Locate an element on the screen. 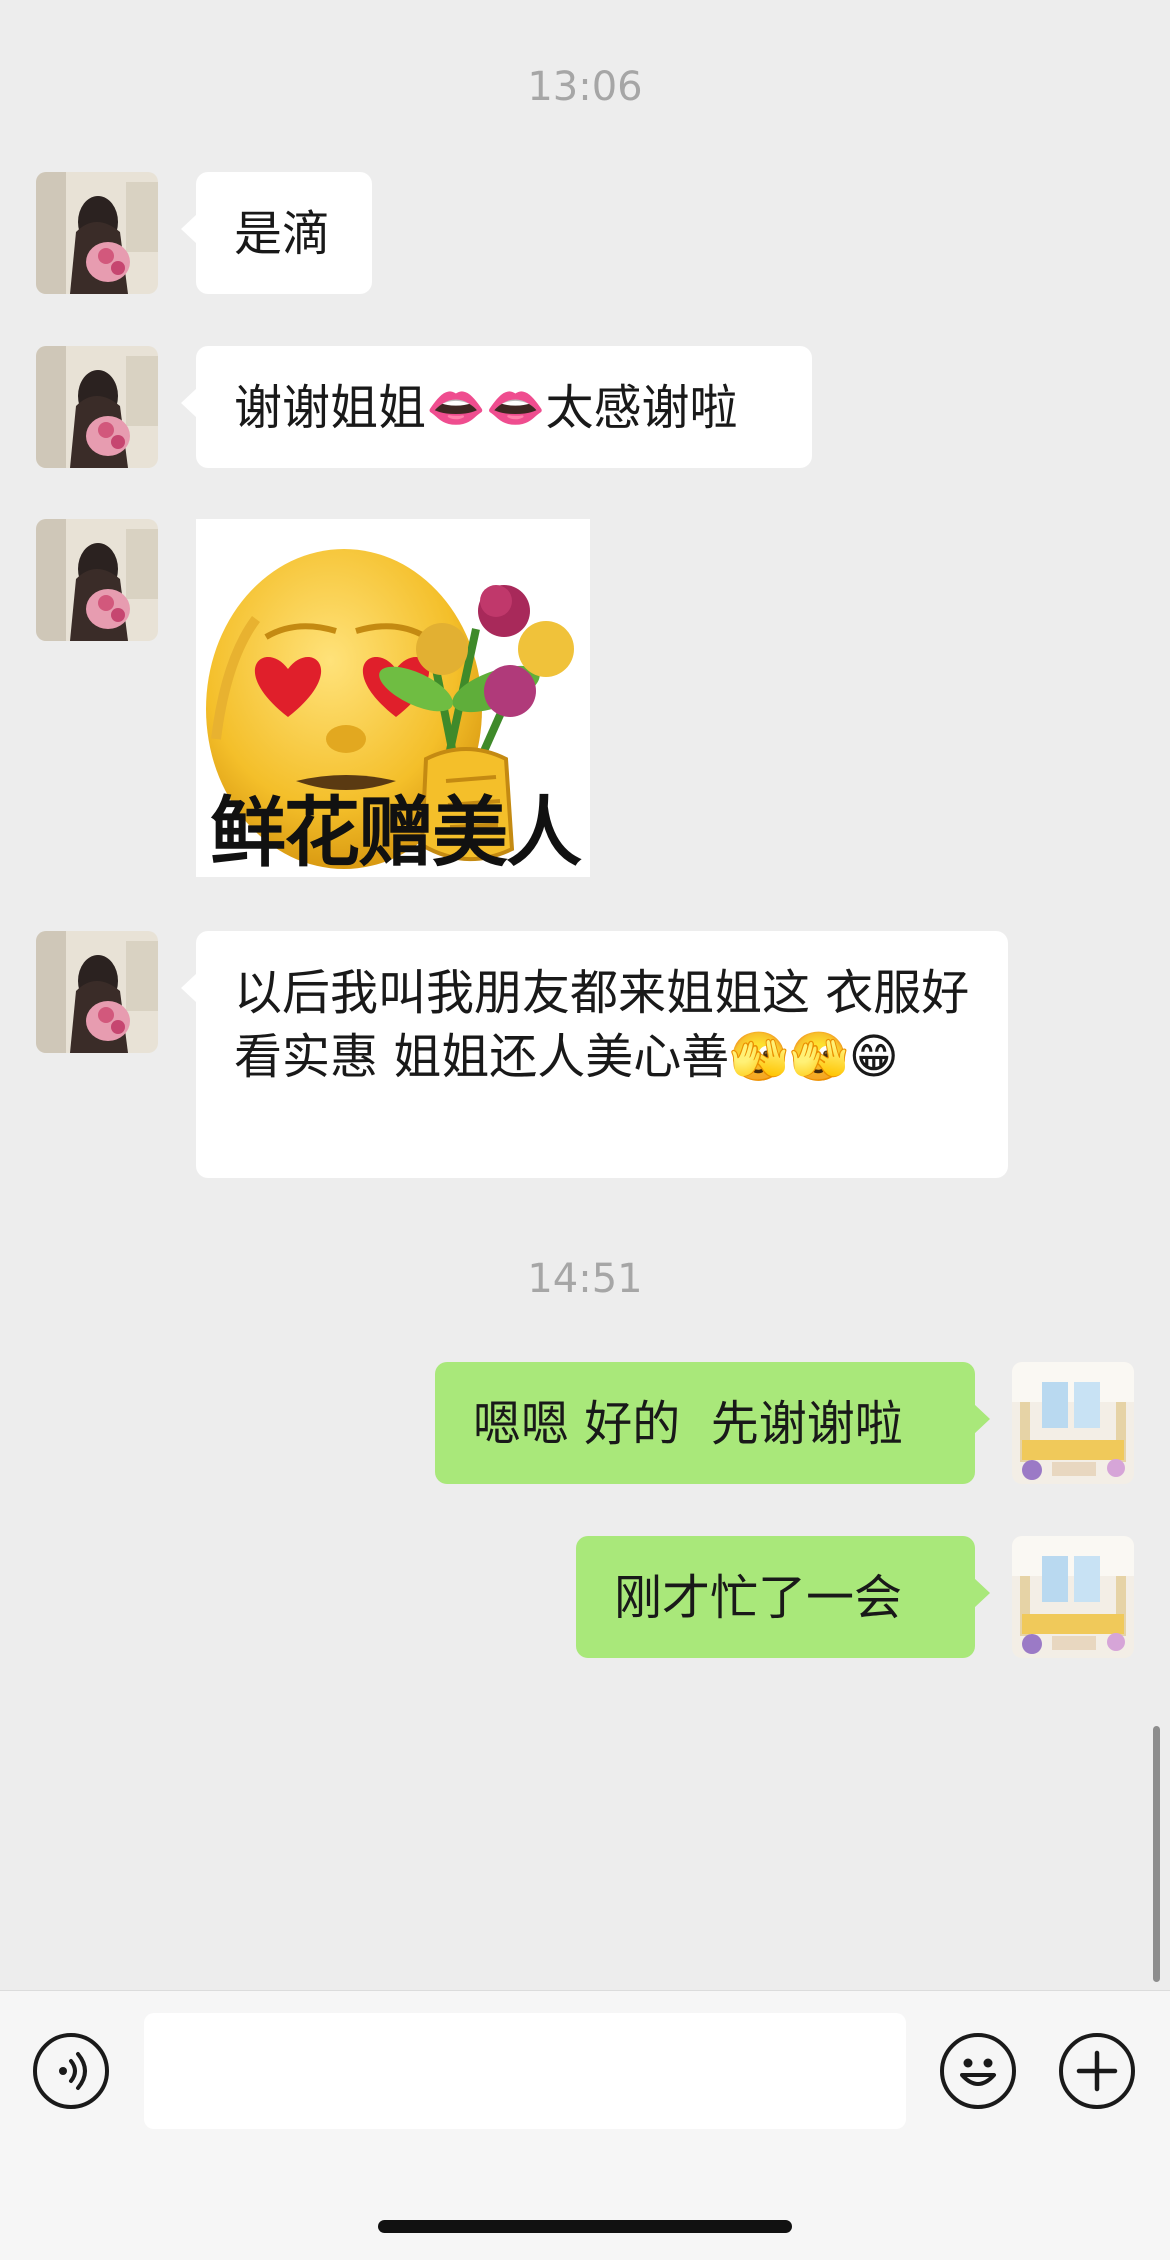 The width and height of the screenshot is (1170, 2260). voice-icon is located at coordinates (73, 2071).